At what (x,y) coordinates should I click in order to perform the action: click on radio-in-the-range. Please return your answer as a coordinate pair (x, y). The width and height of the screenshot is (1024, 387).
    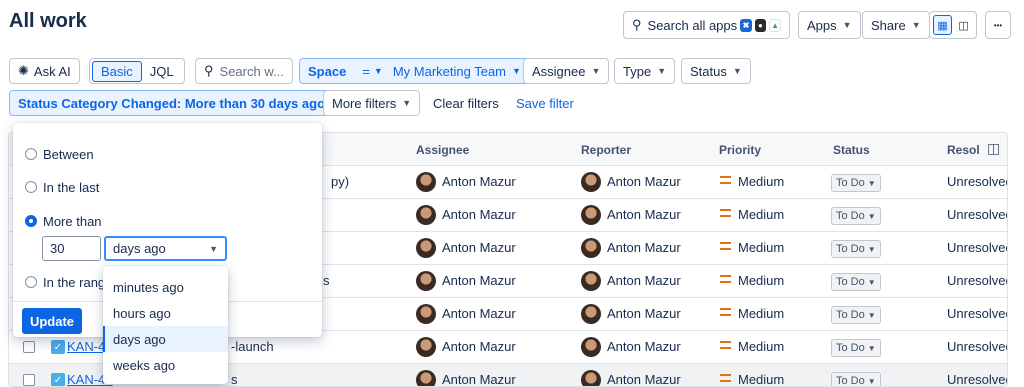
    Looking at the image, I should click on (31, 282).